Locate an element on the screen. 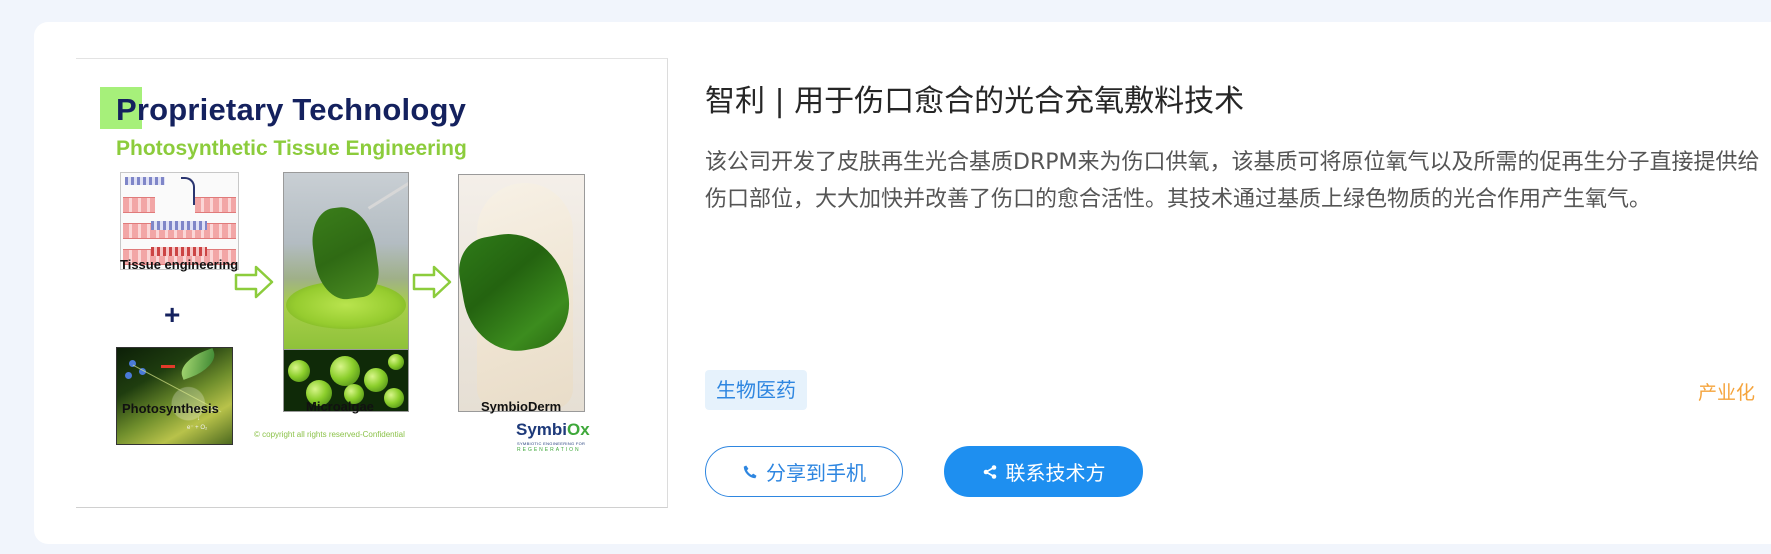 The width and height of the screenshot is (1771, 554). label-photosynthesis: Photosynthesis is located at coordinates (170, 408).